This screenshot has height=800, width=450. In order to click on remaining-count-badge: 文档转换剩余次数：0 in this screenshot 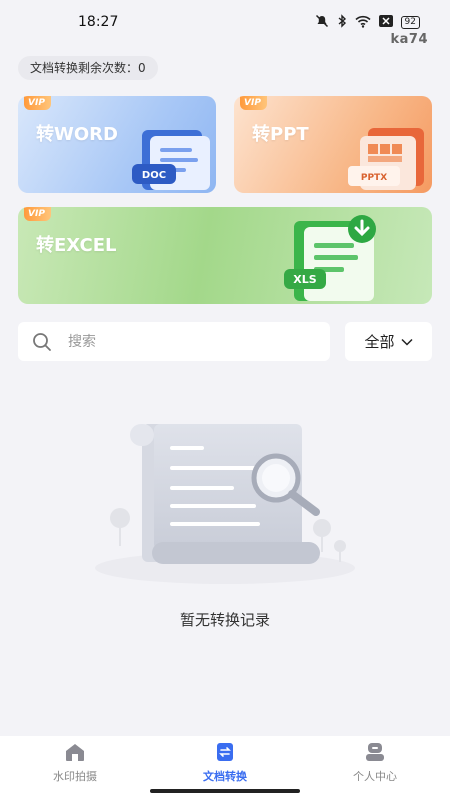, I will do `click(88, 68)`.